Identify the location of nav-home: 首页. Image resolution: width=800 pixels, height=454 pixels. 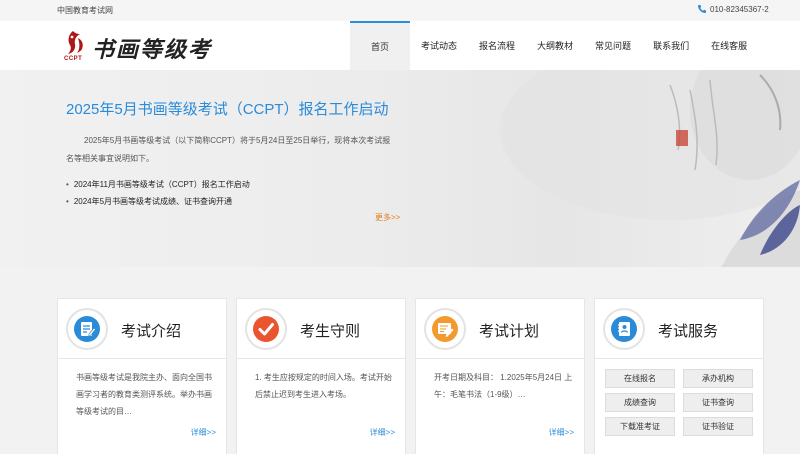
(380, 45).